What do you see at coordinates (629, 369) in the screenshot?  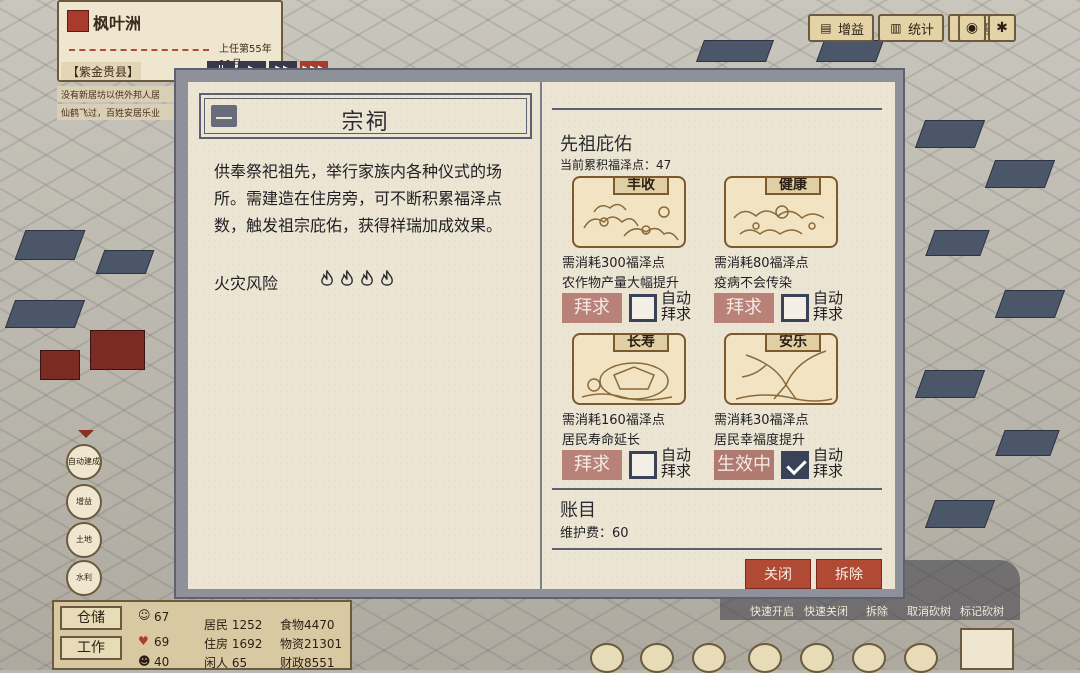 I see `longevity-image: 长寿` at bounding box center [629, 369].